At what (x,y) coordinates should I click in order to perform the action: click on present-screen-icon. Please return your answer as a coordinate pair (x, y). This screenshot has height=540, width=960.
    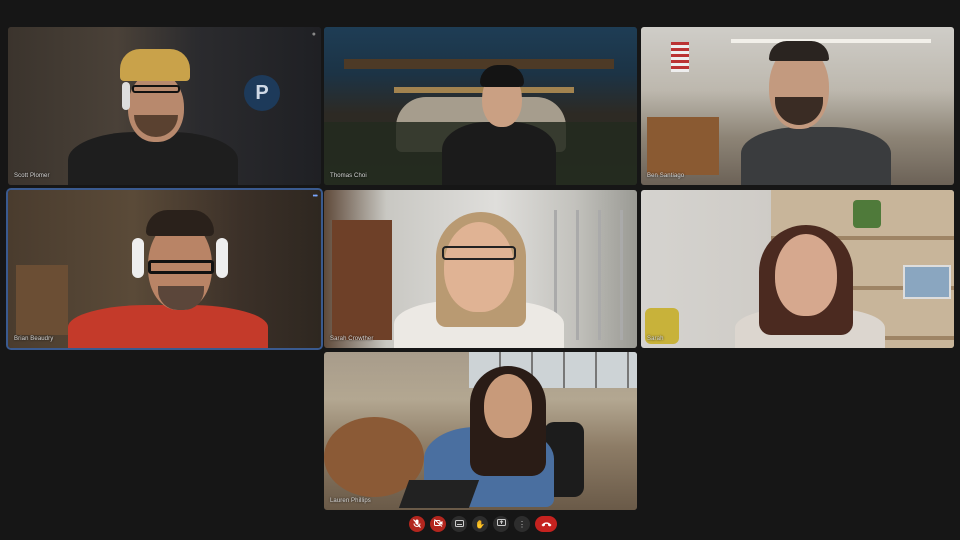
    Looking at the image, I should click on (501, 524).